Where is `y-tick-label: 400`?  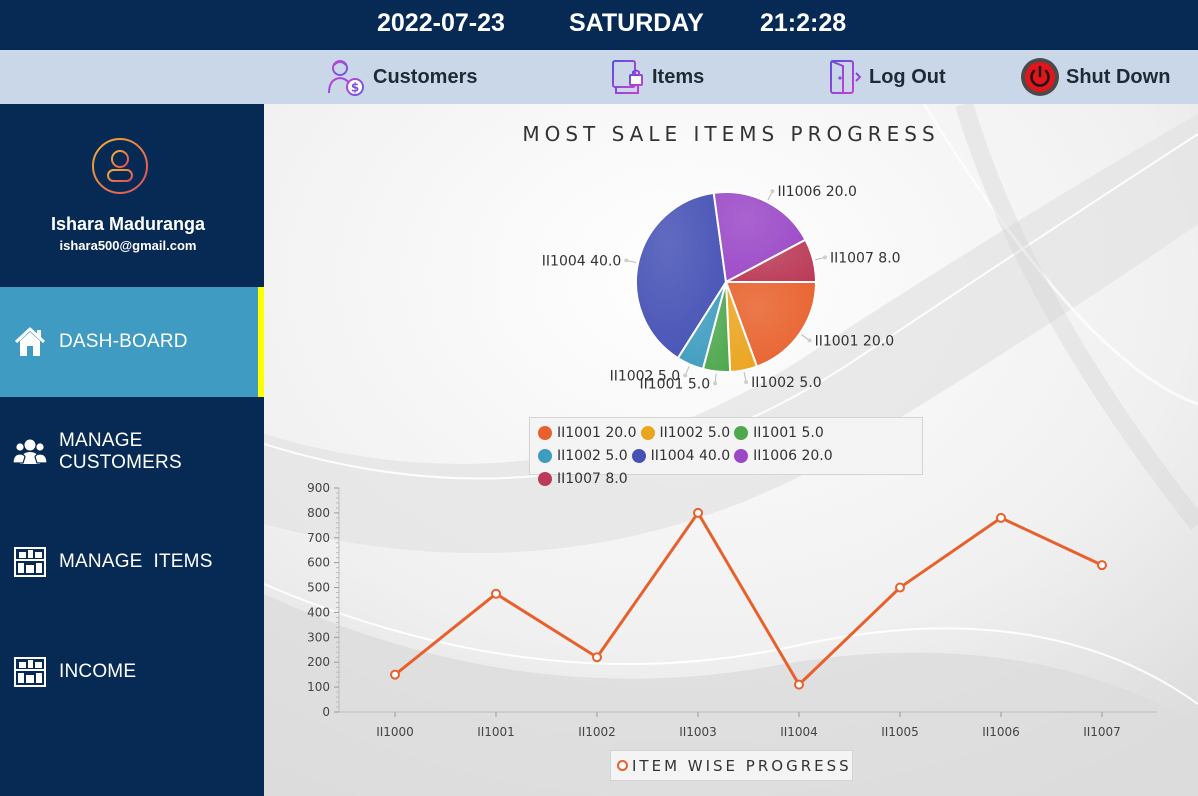 y-tick-label: 400 is located at coordinates (318, 612).